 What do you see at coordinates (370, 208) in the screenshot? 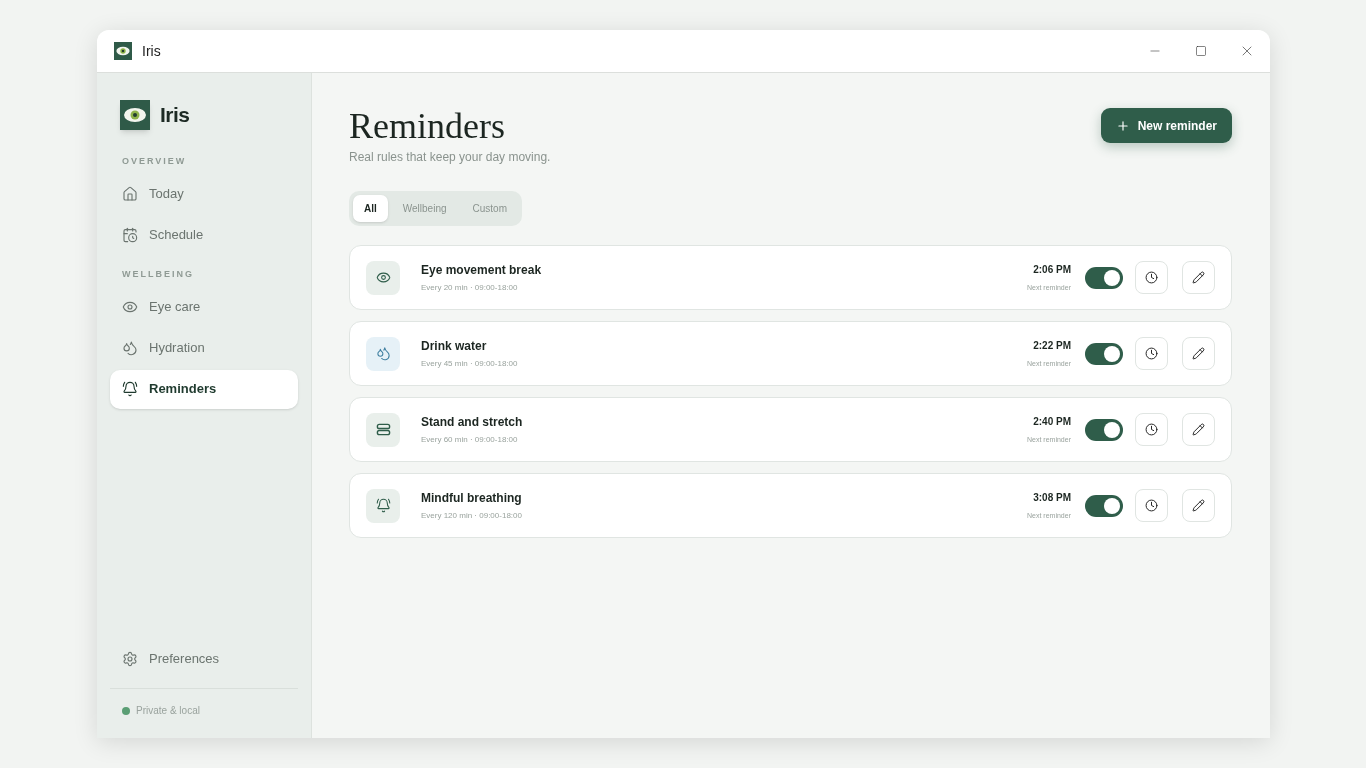
I see `filter-tab: All` at bounding box center [370, 208].